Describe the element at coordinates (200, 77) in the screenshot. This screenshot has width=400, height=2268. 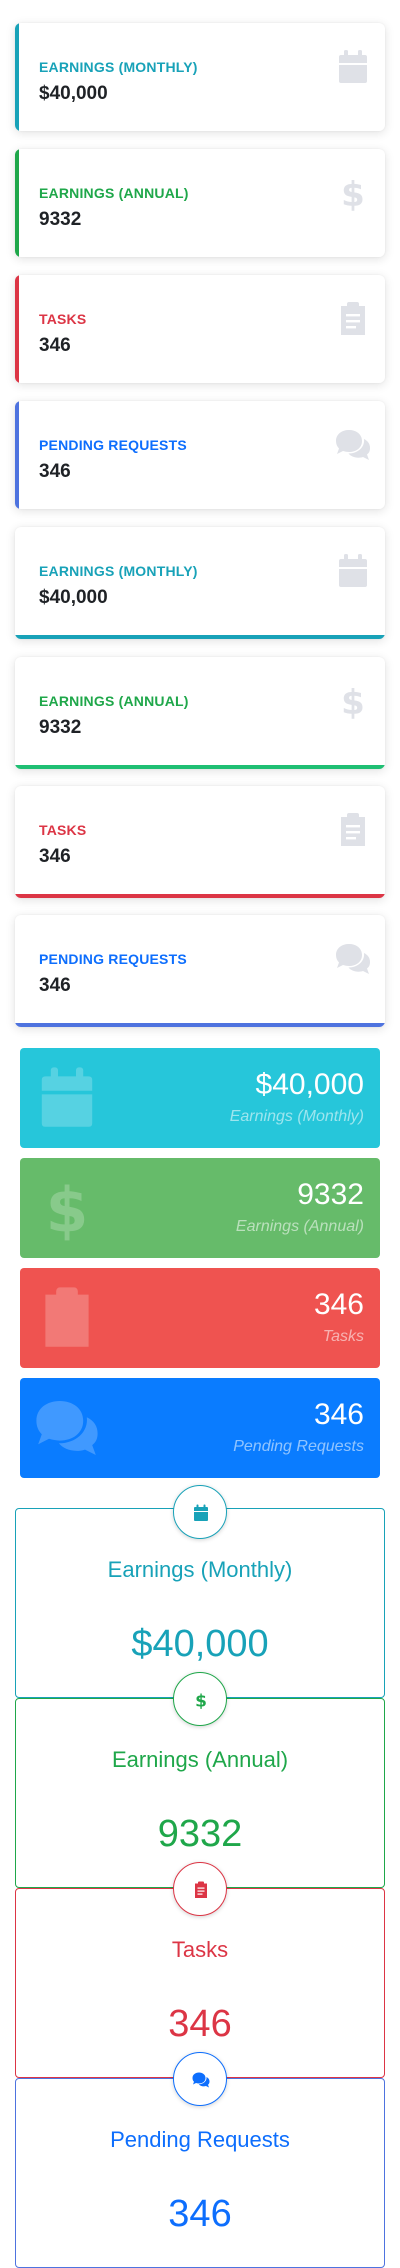
I see `stat-card-earnings-monthly: EARNINGS (MONTHLY) $40,000` at that location.